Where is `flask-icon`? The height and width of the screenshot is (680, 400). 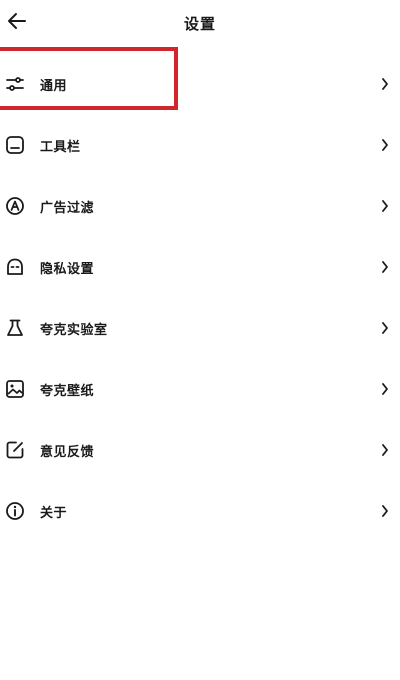 flask-icon is located at coordinates (15, 328).